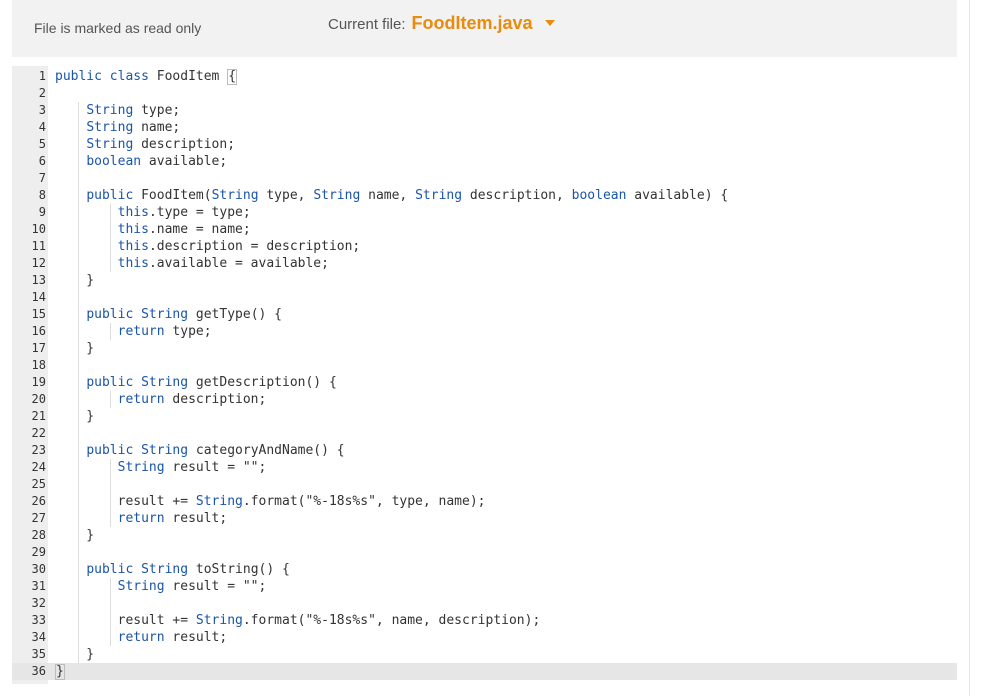 The width and height of the screenshot is (988, 696). I want to click on code-line: 6 boolean available;, so click(484, 161).